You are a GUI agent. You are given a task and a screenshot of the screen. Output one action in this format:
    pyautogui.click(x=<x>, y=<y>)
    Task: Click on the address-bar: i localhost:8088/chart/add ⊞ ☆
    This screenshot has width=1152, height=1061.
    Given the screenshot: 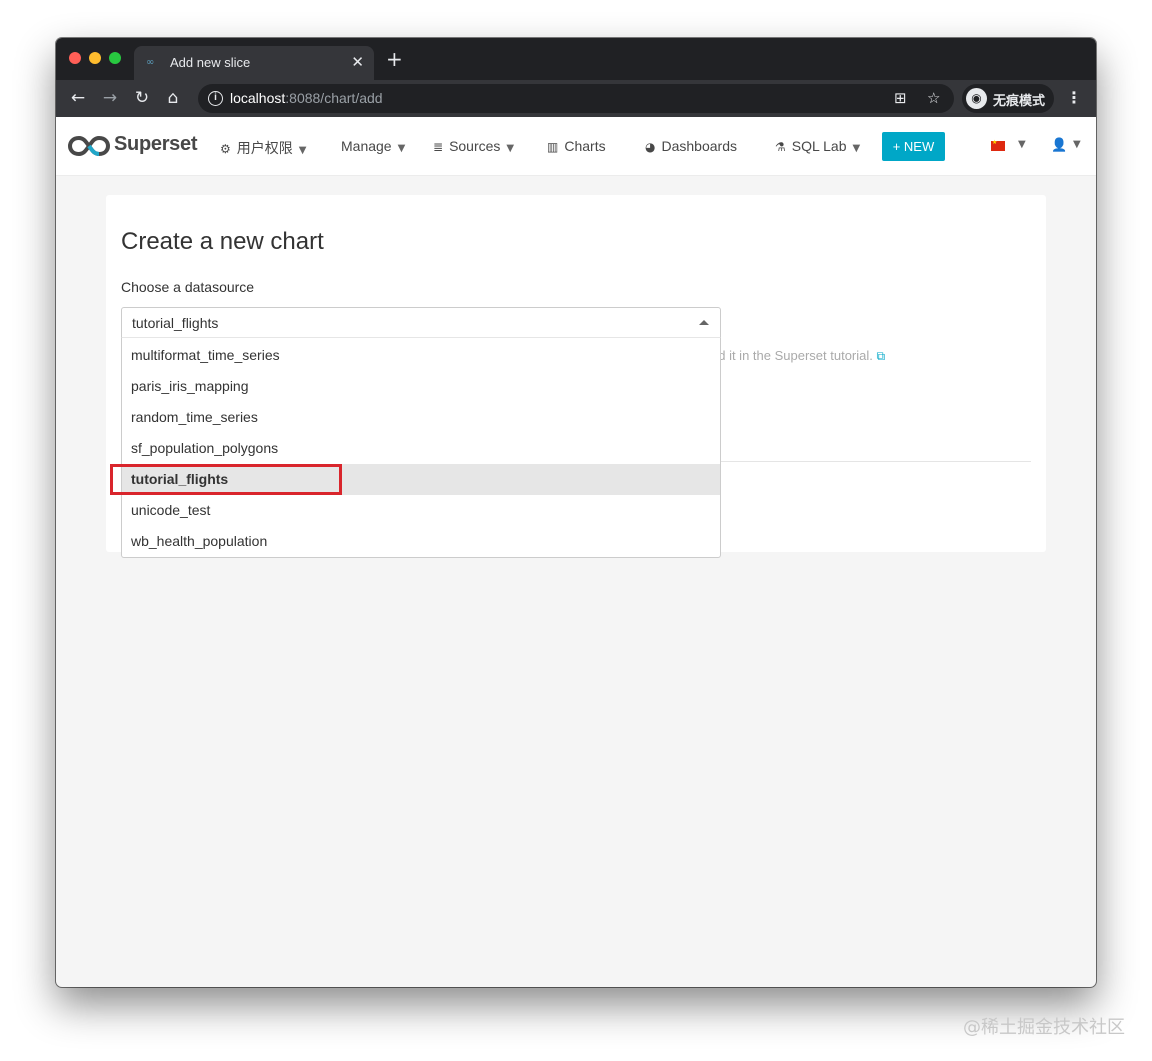 What is the action you would take?
    pyautogui.click(x=576, y=98)
    